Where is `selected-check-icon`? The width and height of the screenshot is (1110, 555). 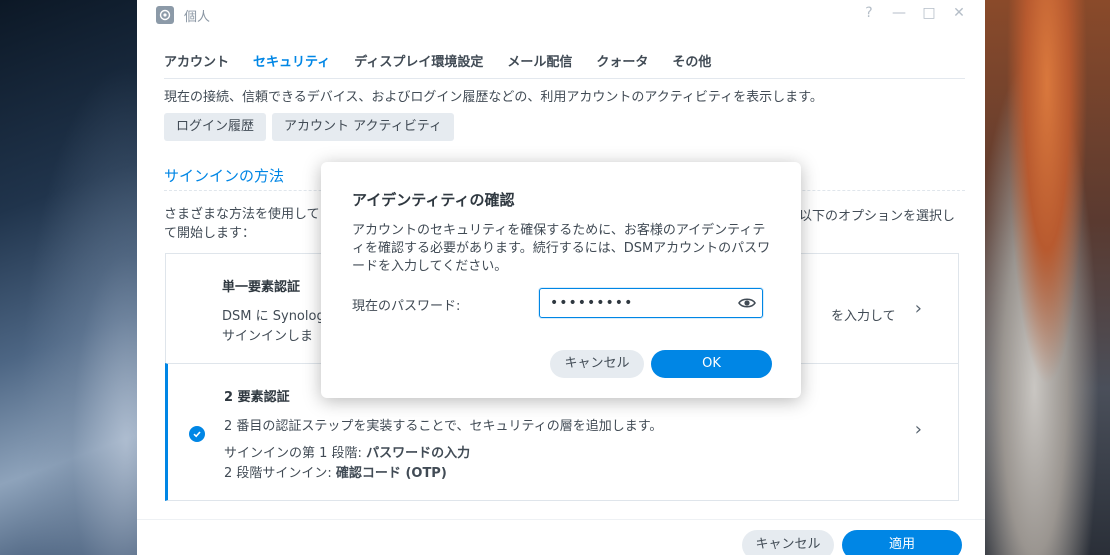 selected-check-icon is located at coordinates (197, 434).